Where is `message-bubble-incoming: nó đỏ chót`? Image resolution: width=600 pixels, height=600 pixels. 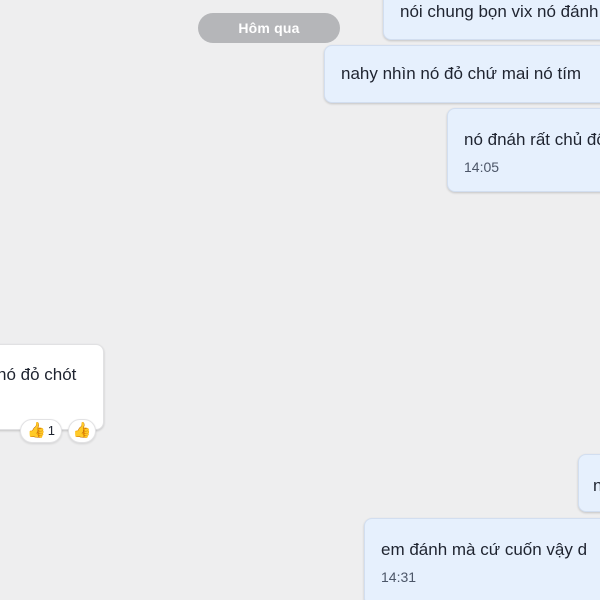 message-bubble-incoming: nó đỏ chót is located at coordinates (52, 387).